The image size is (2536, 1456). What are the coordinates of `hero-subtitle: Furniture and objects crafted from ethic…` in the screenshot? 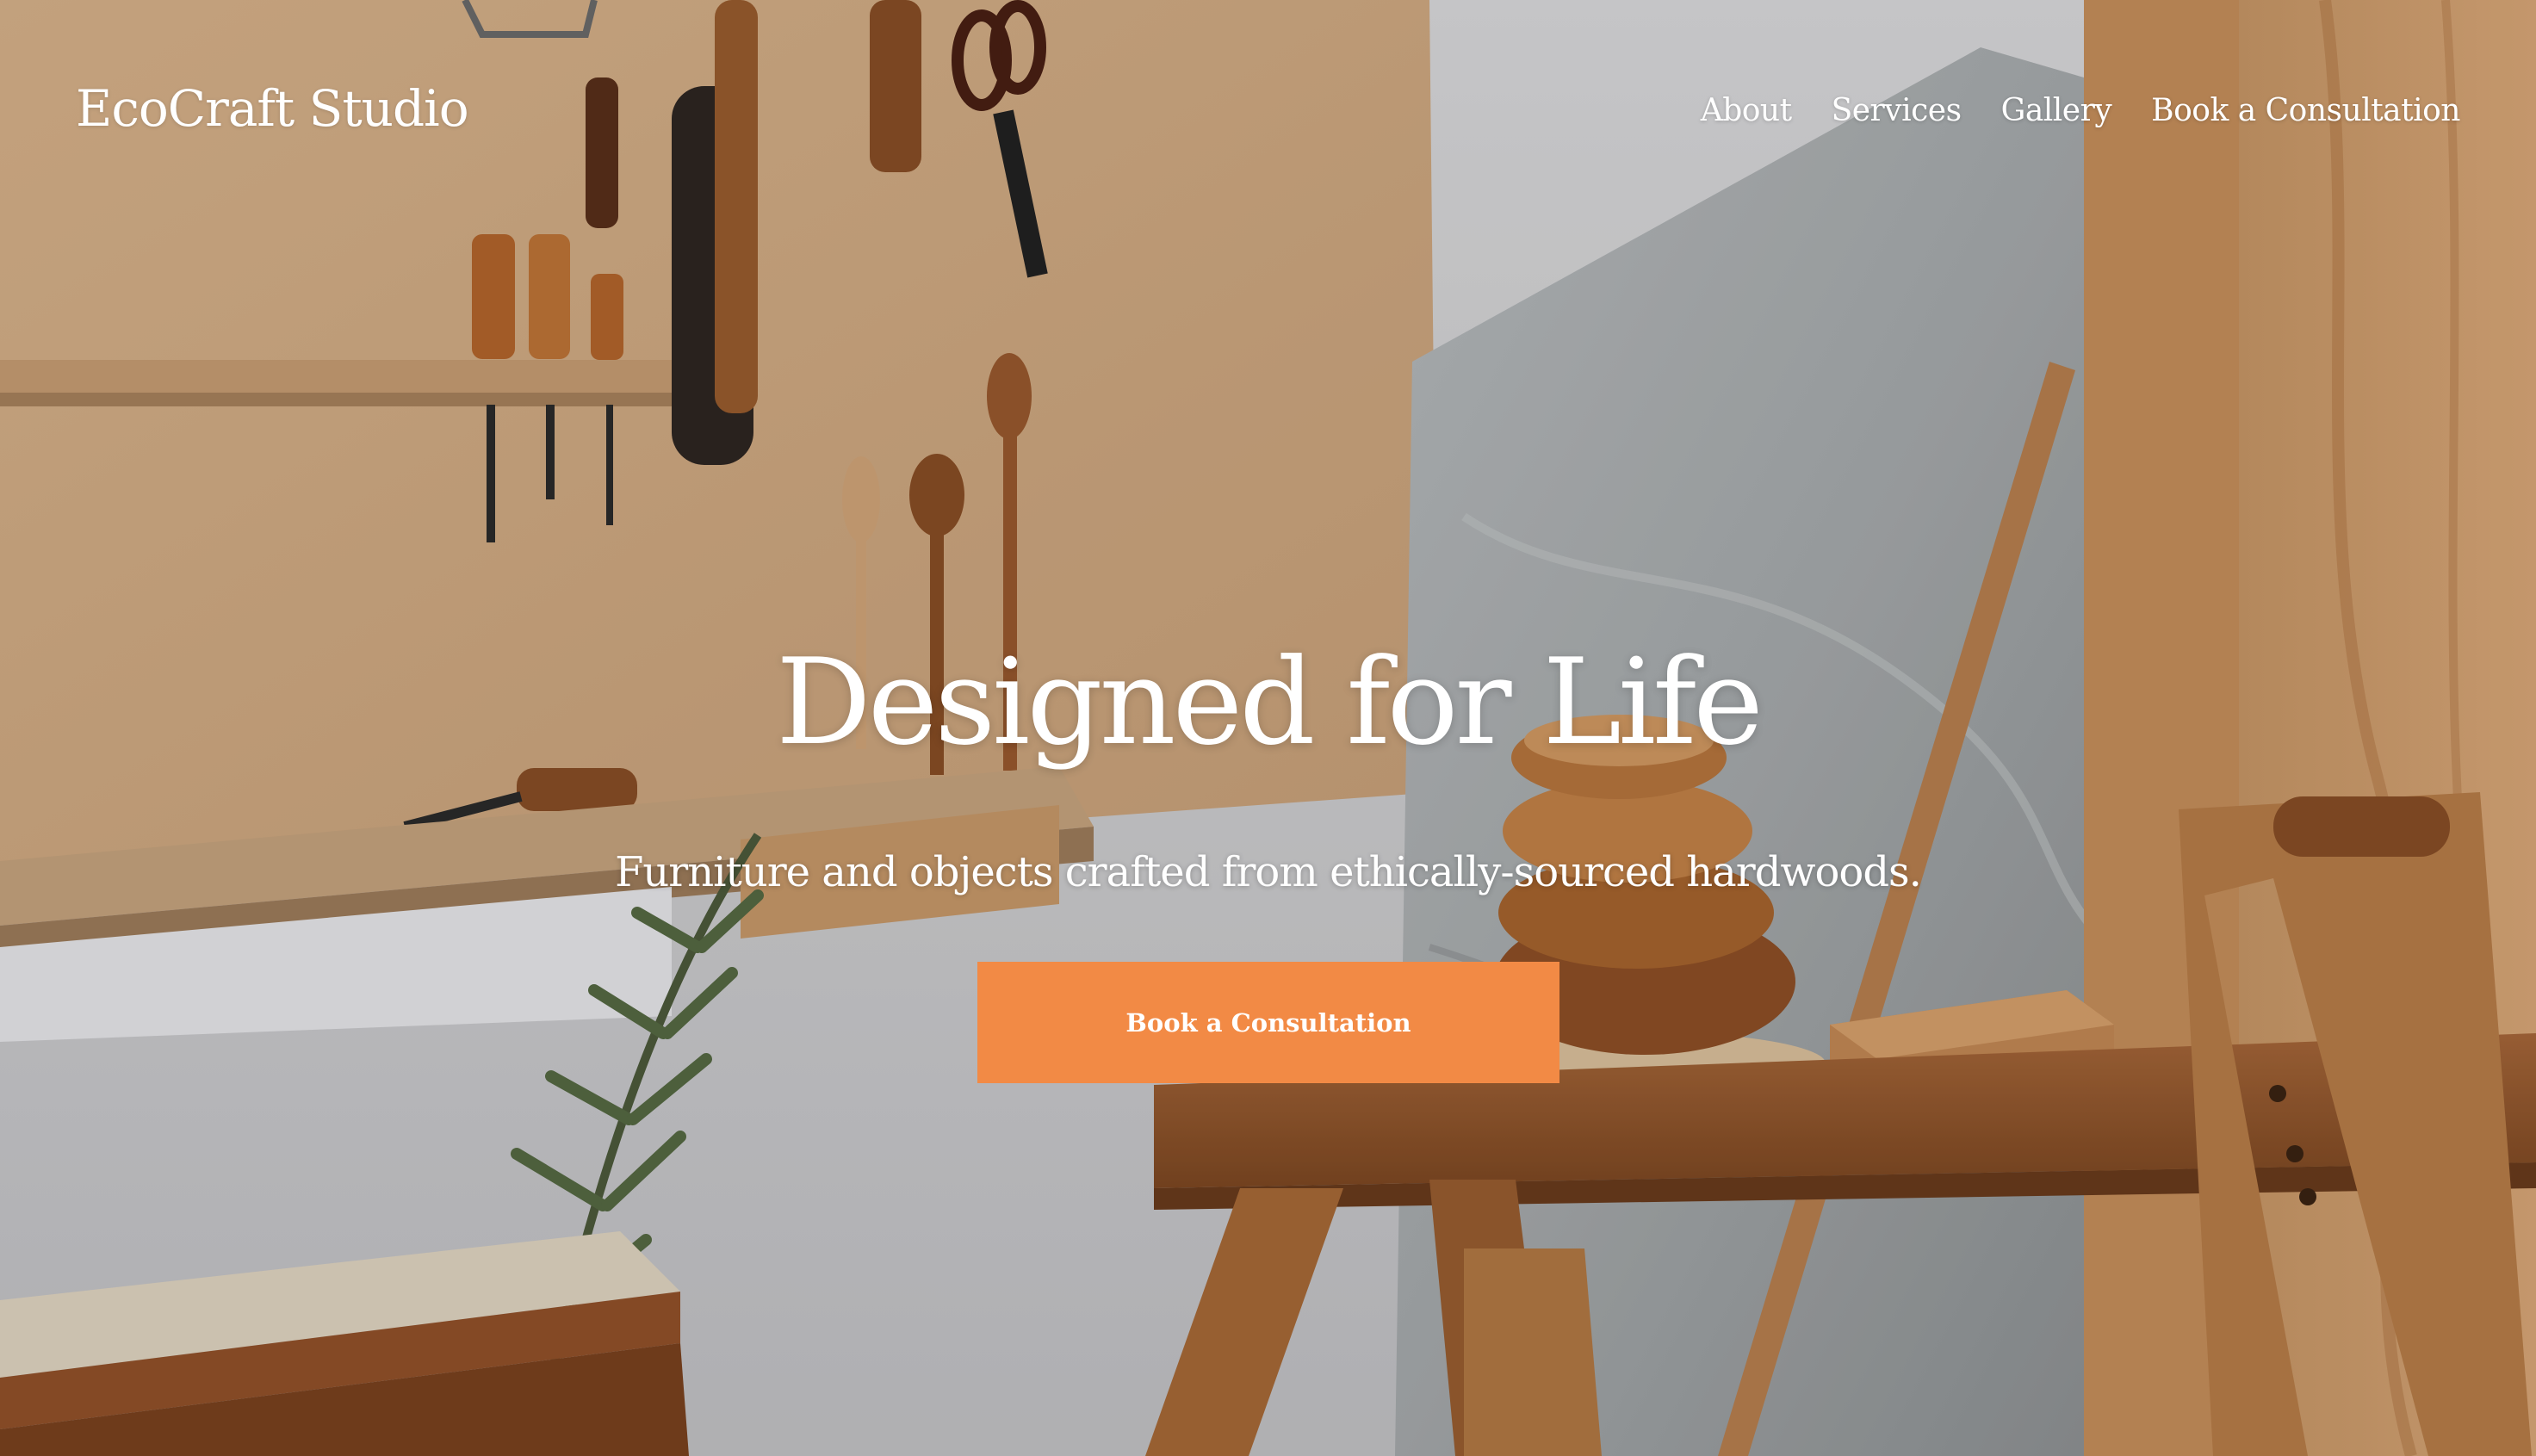 It's located at (1268, 872).